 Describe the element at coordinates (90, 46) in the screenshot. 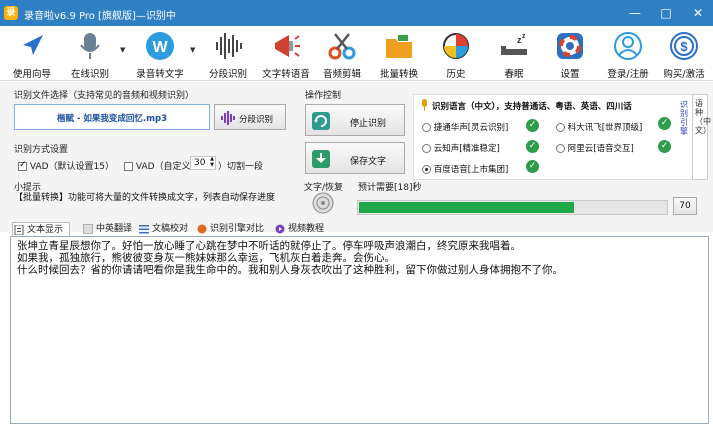

I see `microphone-icon` at that location.